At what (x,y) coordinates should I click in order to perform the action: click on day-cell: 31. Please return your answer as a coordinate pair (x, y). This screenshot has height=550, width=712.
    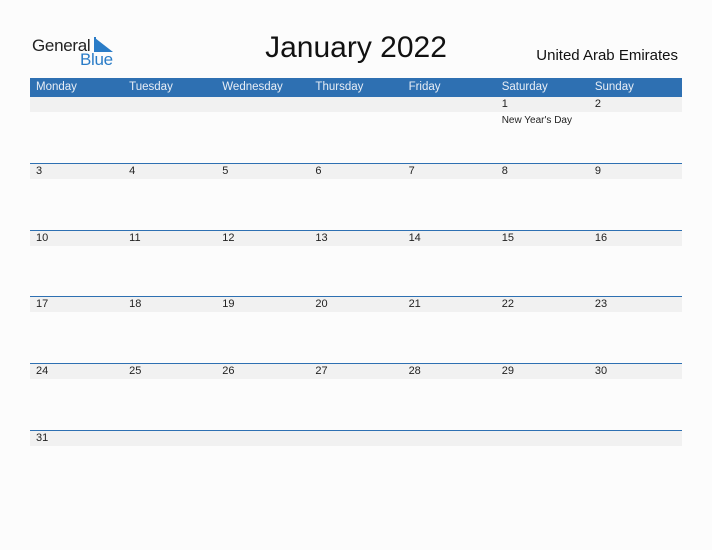
    Looking at the image, I should click on (77, 464).